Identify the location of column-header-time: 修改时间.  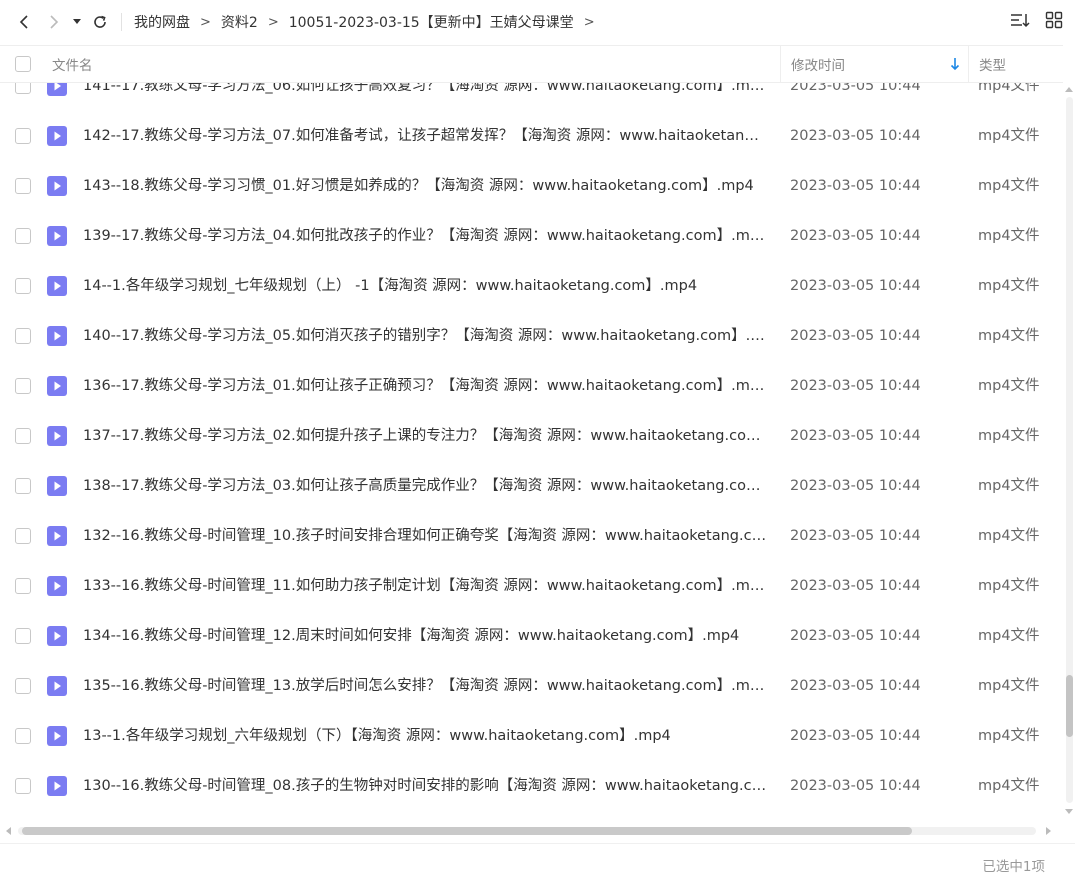
(875, 64).